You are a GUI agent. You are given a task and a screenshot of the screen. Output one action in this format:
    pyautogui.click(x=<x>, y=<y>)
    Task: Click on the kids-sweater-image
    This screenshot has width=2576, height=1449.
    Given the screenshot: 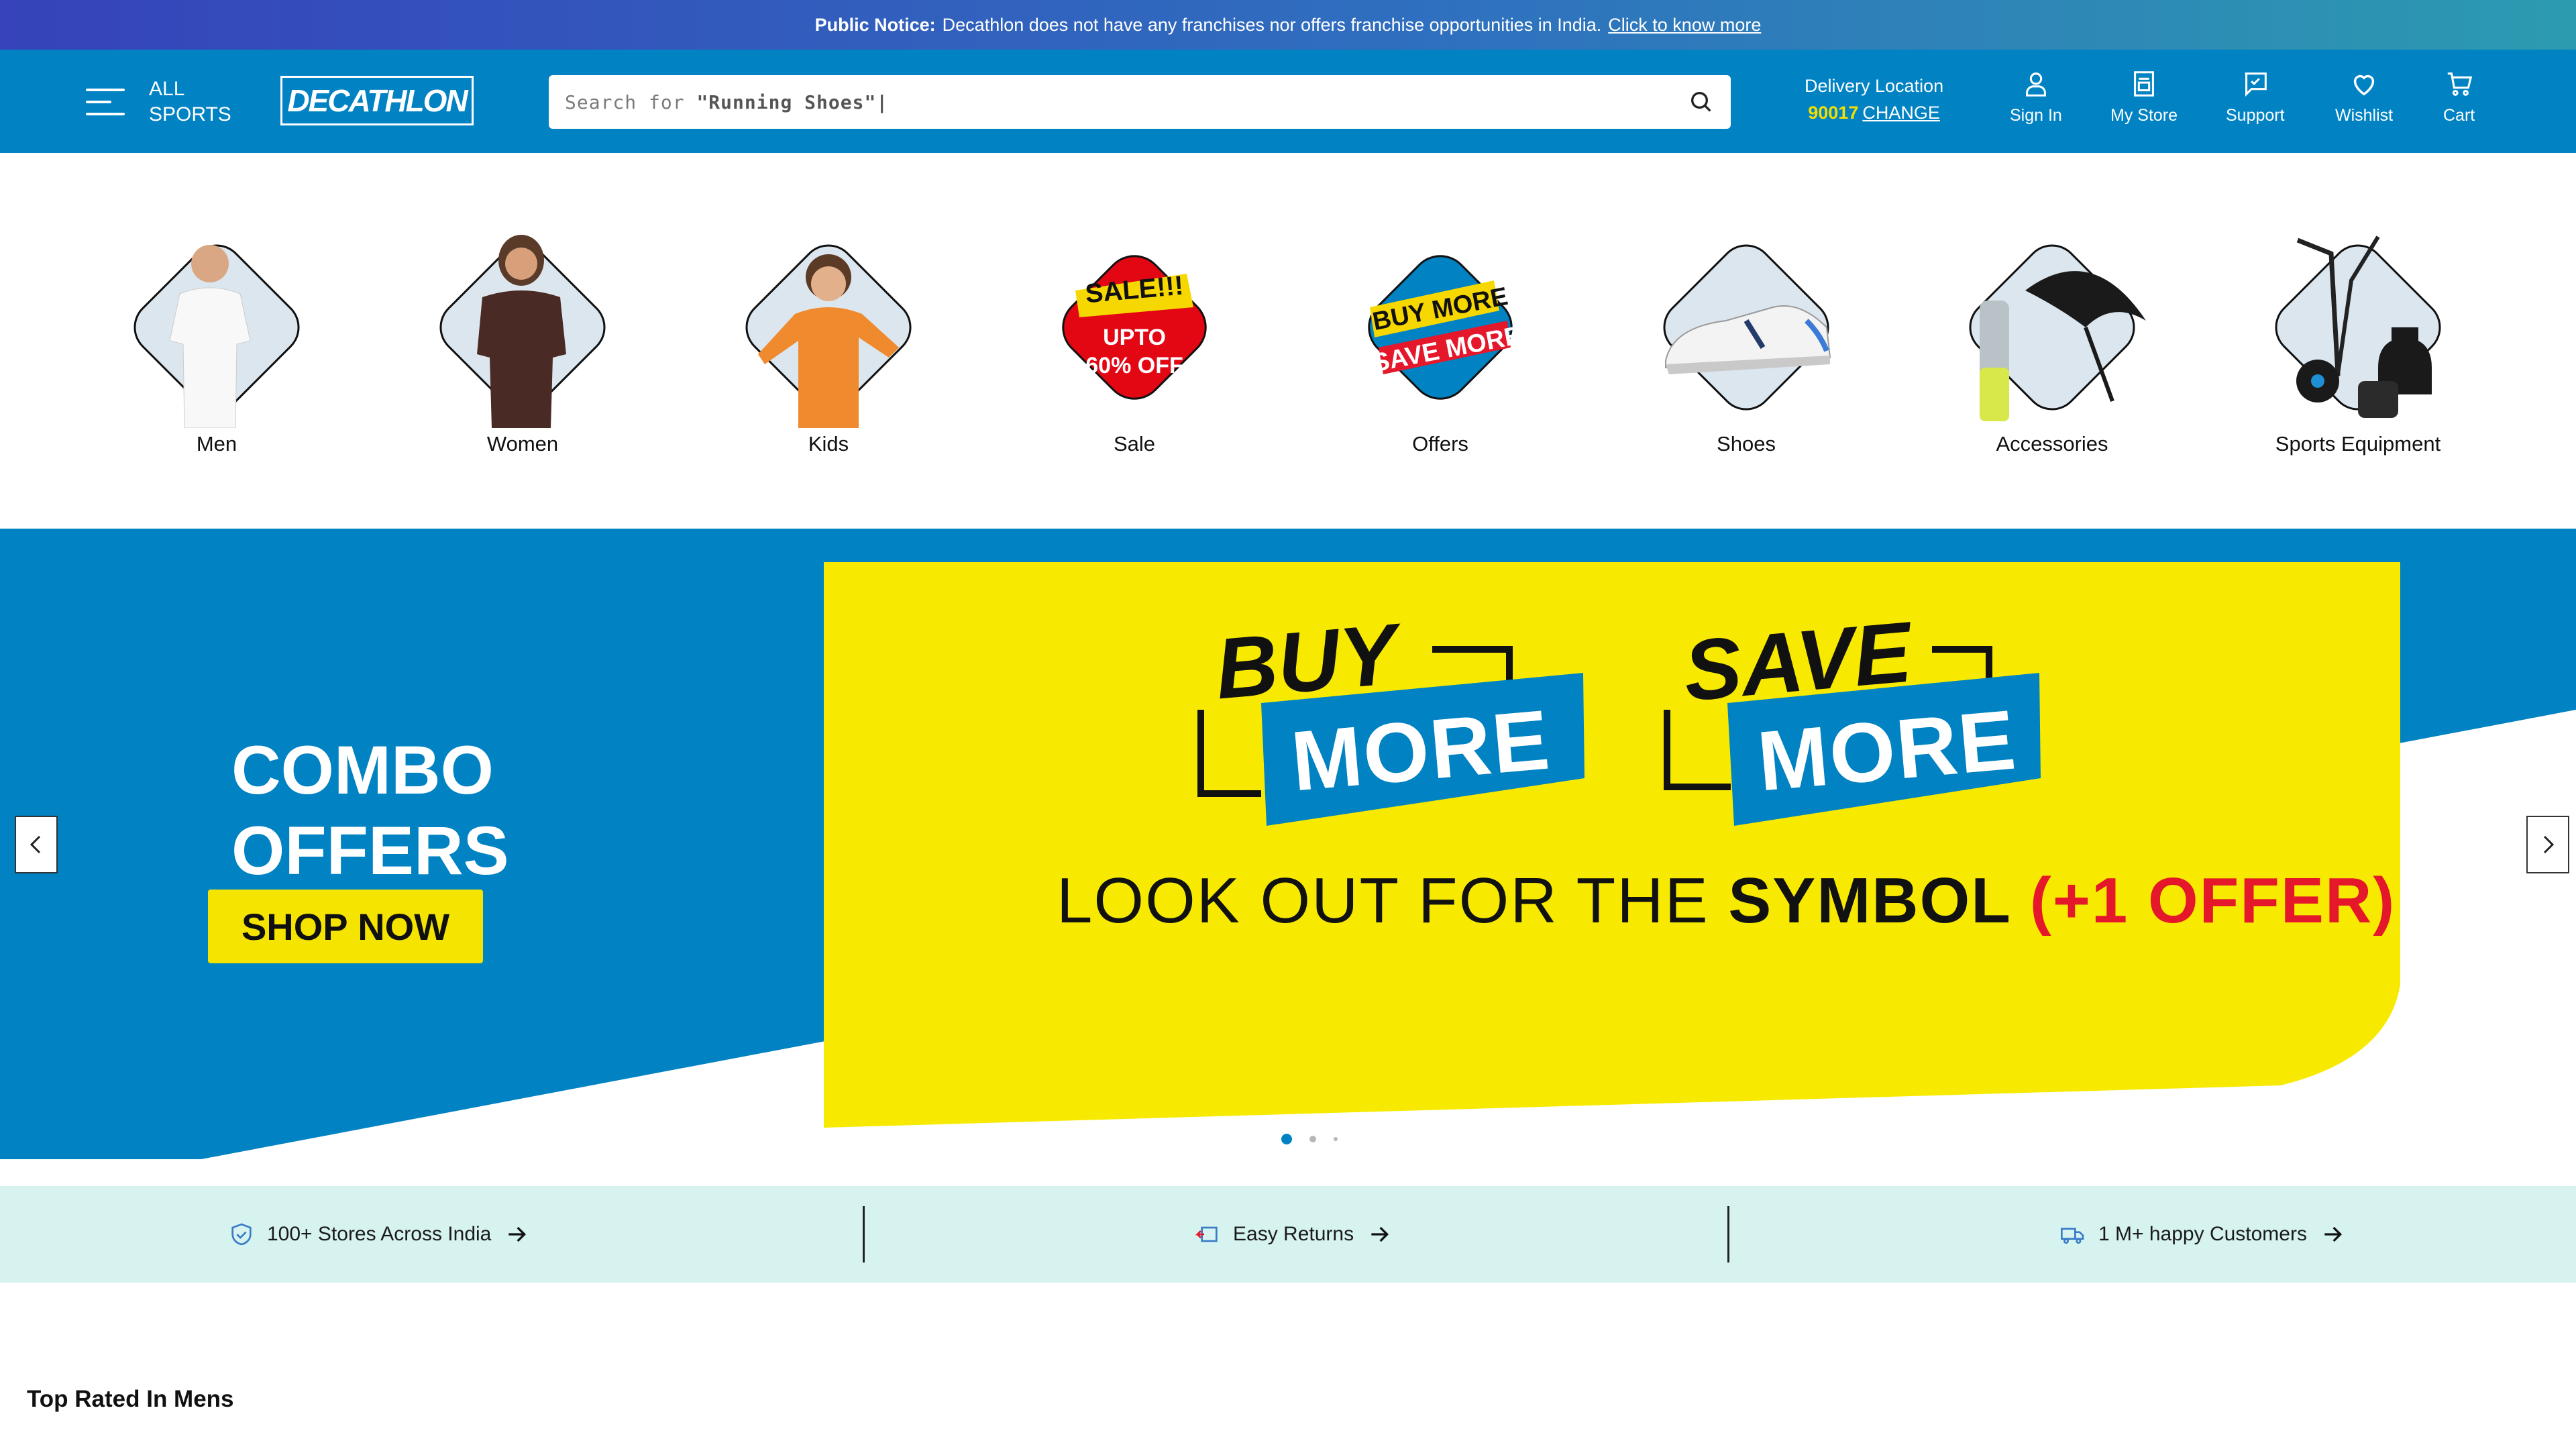 What is the action you would take?
    pyautogui.click(x=828, y=336)
    